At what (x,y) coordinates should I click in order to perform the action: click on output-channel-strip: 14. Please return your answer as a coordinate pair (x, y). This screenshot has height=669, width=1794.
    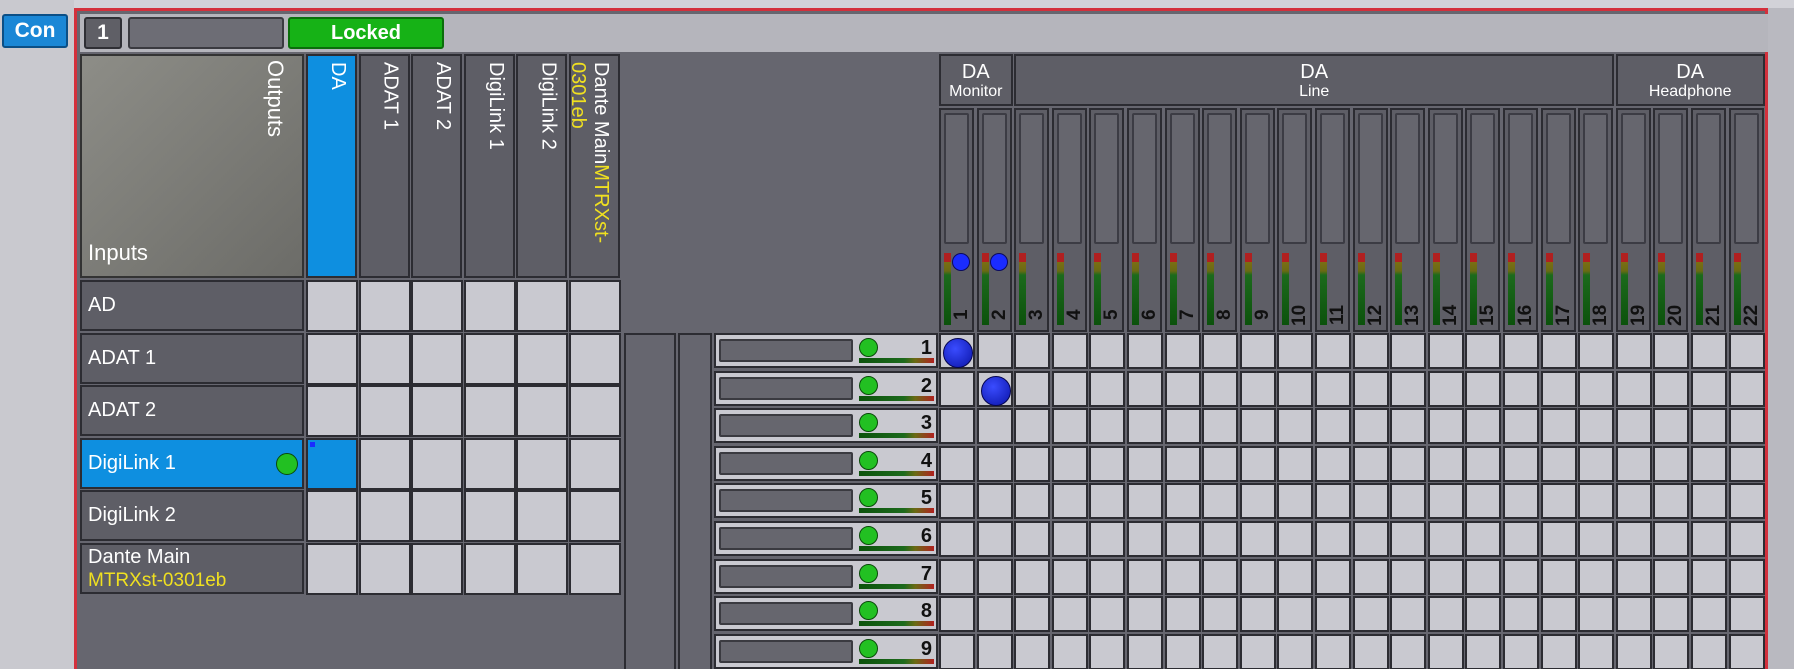
    Looking at the image, I should click on (1445, 220).